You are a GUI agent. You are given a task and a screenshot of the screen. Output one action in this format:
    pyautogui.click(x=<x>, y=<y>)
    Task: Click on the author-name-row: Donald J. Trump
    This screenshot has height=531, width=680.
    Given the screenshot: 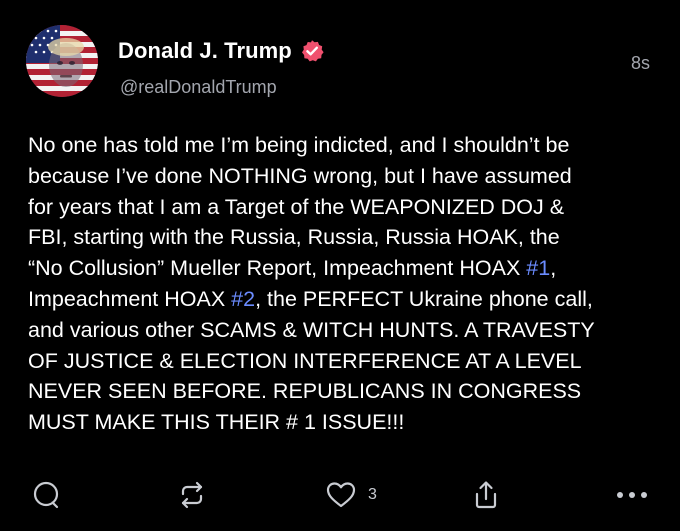 What is the action you would take?
    pyautogui.click(x=221, y=51)
    